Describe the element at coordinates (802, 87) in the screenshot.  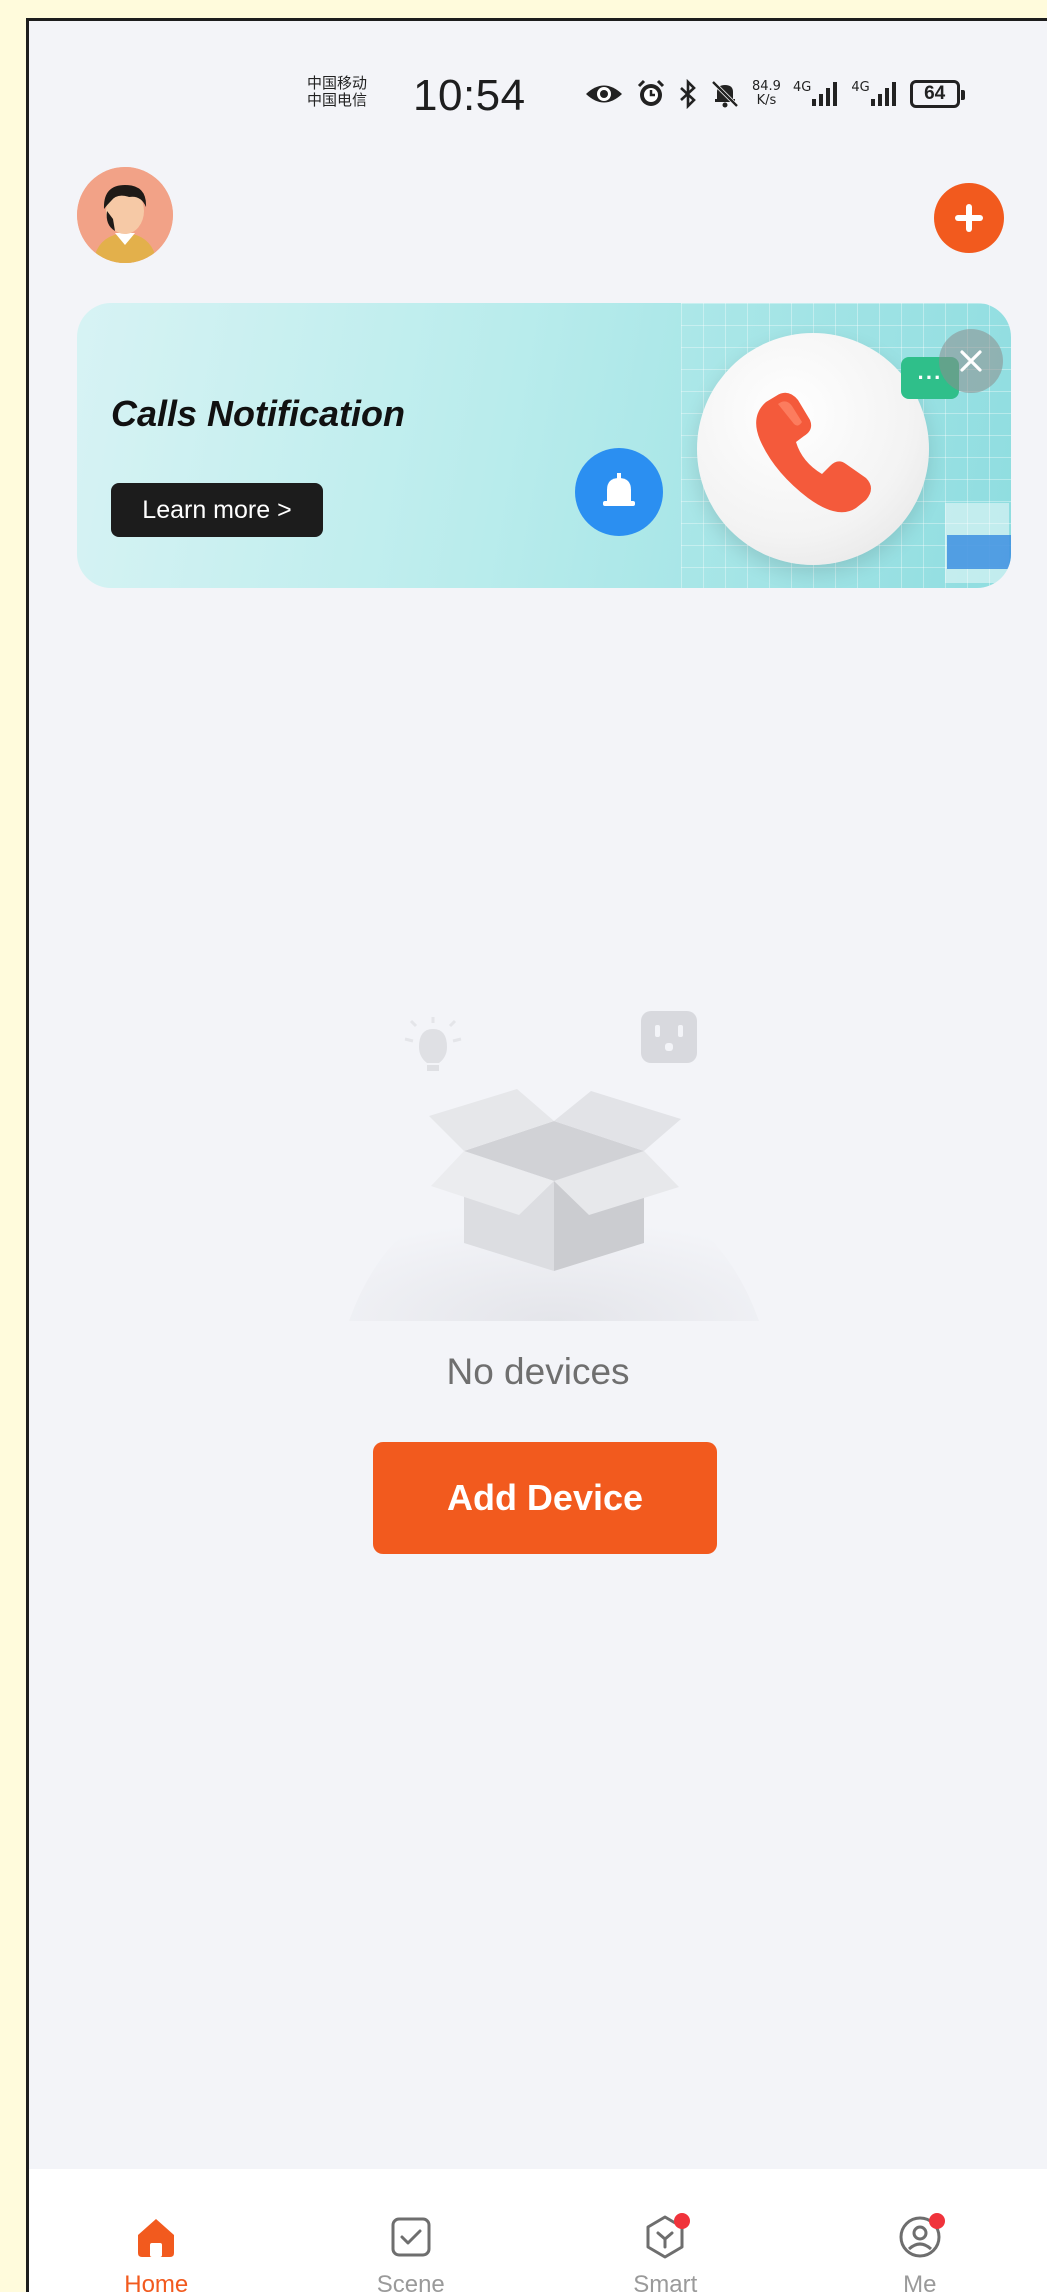
I see `network-type-1: 4G` at that location.